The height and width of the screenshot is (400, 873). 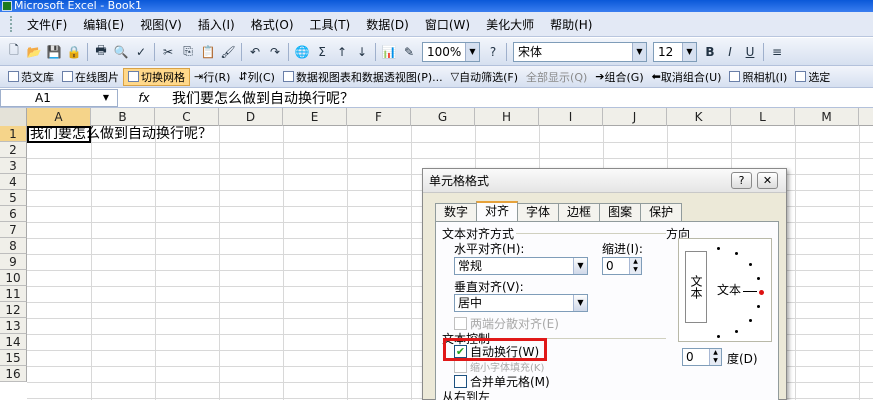 I want to click on save-icon: 💾, so click(x=54, y=52).